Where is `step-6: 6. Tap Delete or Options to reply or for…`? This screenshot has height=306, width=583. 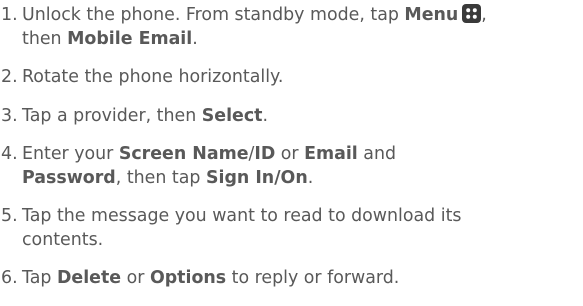
step-6: 6. Tap Delete or Options to reply or for… is located at coordinates (291, 279).